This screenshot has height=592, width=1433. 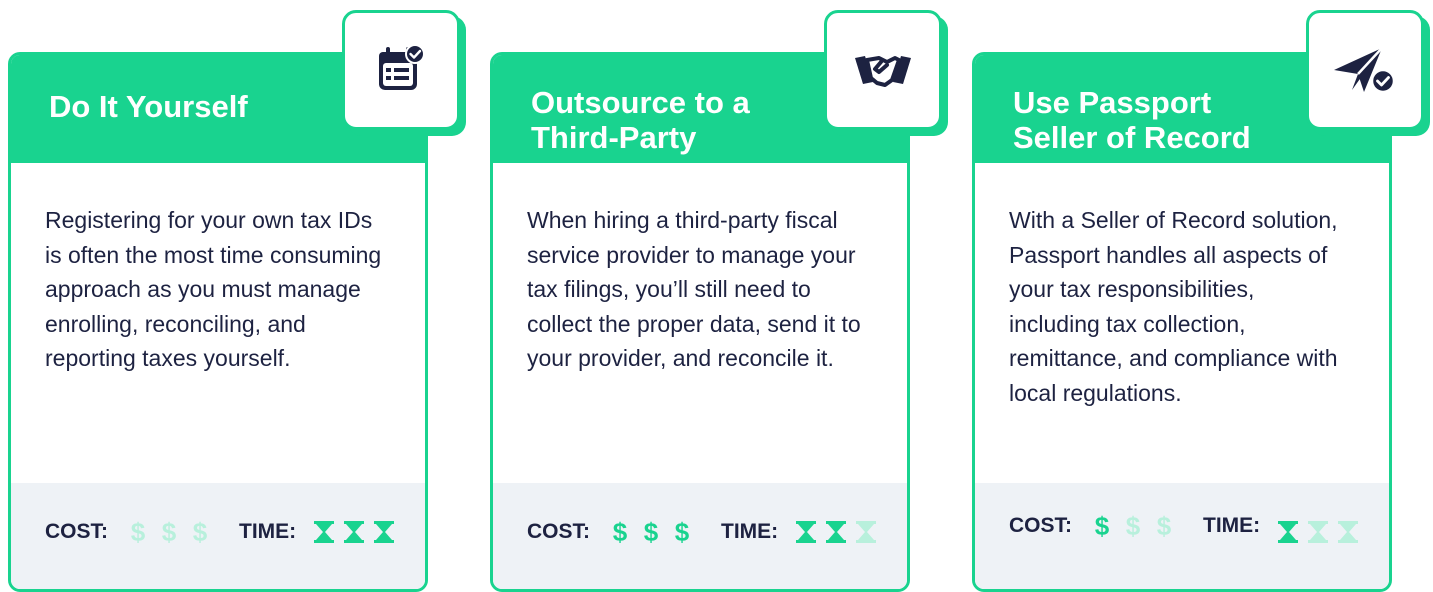 I want to click on handshake-icon, so click(x=883, y=71).